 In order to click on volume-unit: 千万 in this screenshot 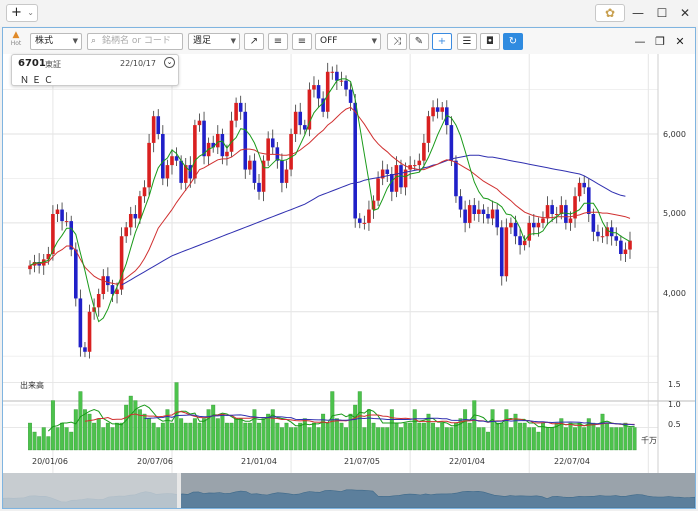, I will do `click(649, 440)`.